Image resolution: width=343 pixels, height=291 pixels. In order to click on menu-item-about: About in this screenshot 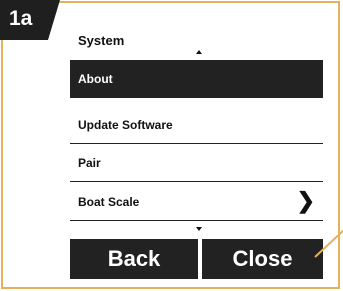, I will do `click(196, 79)`.